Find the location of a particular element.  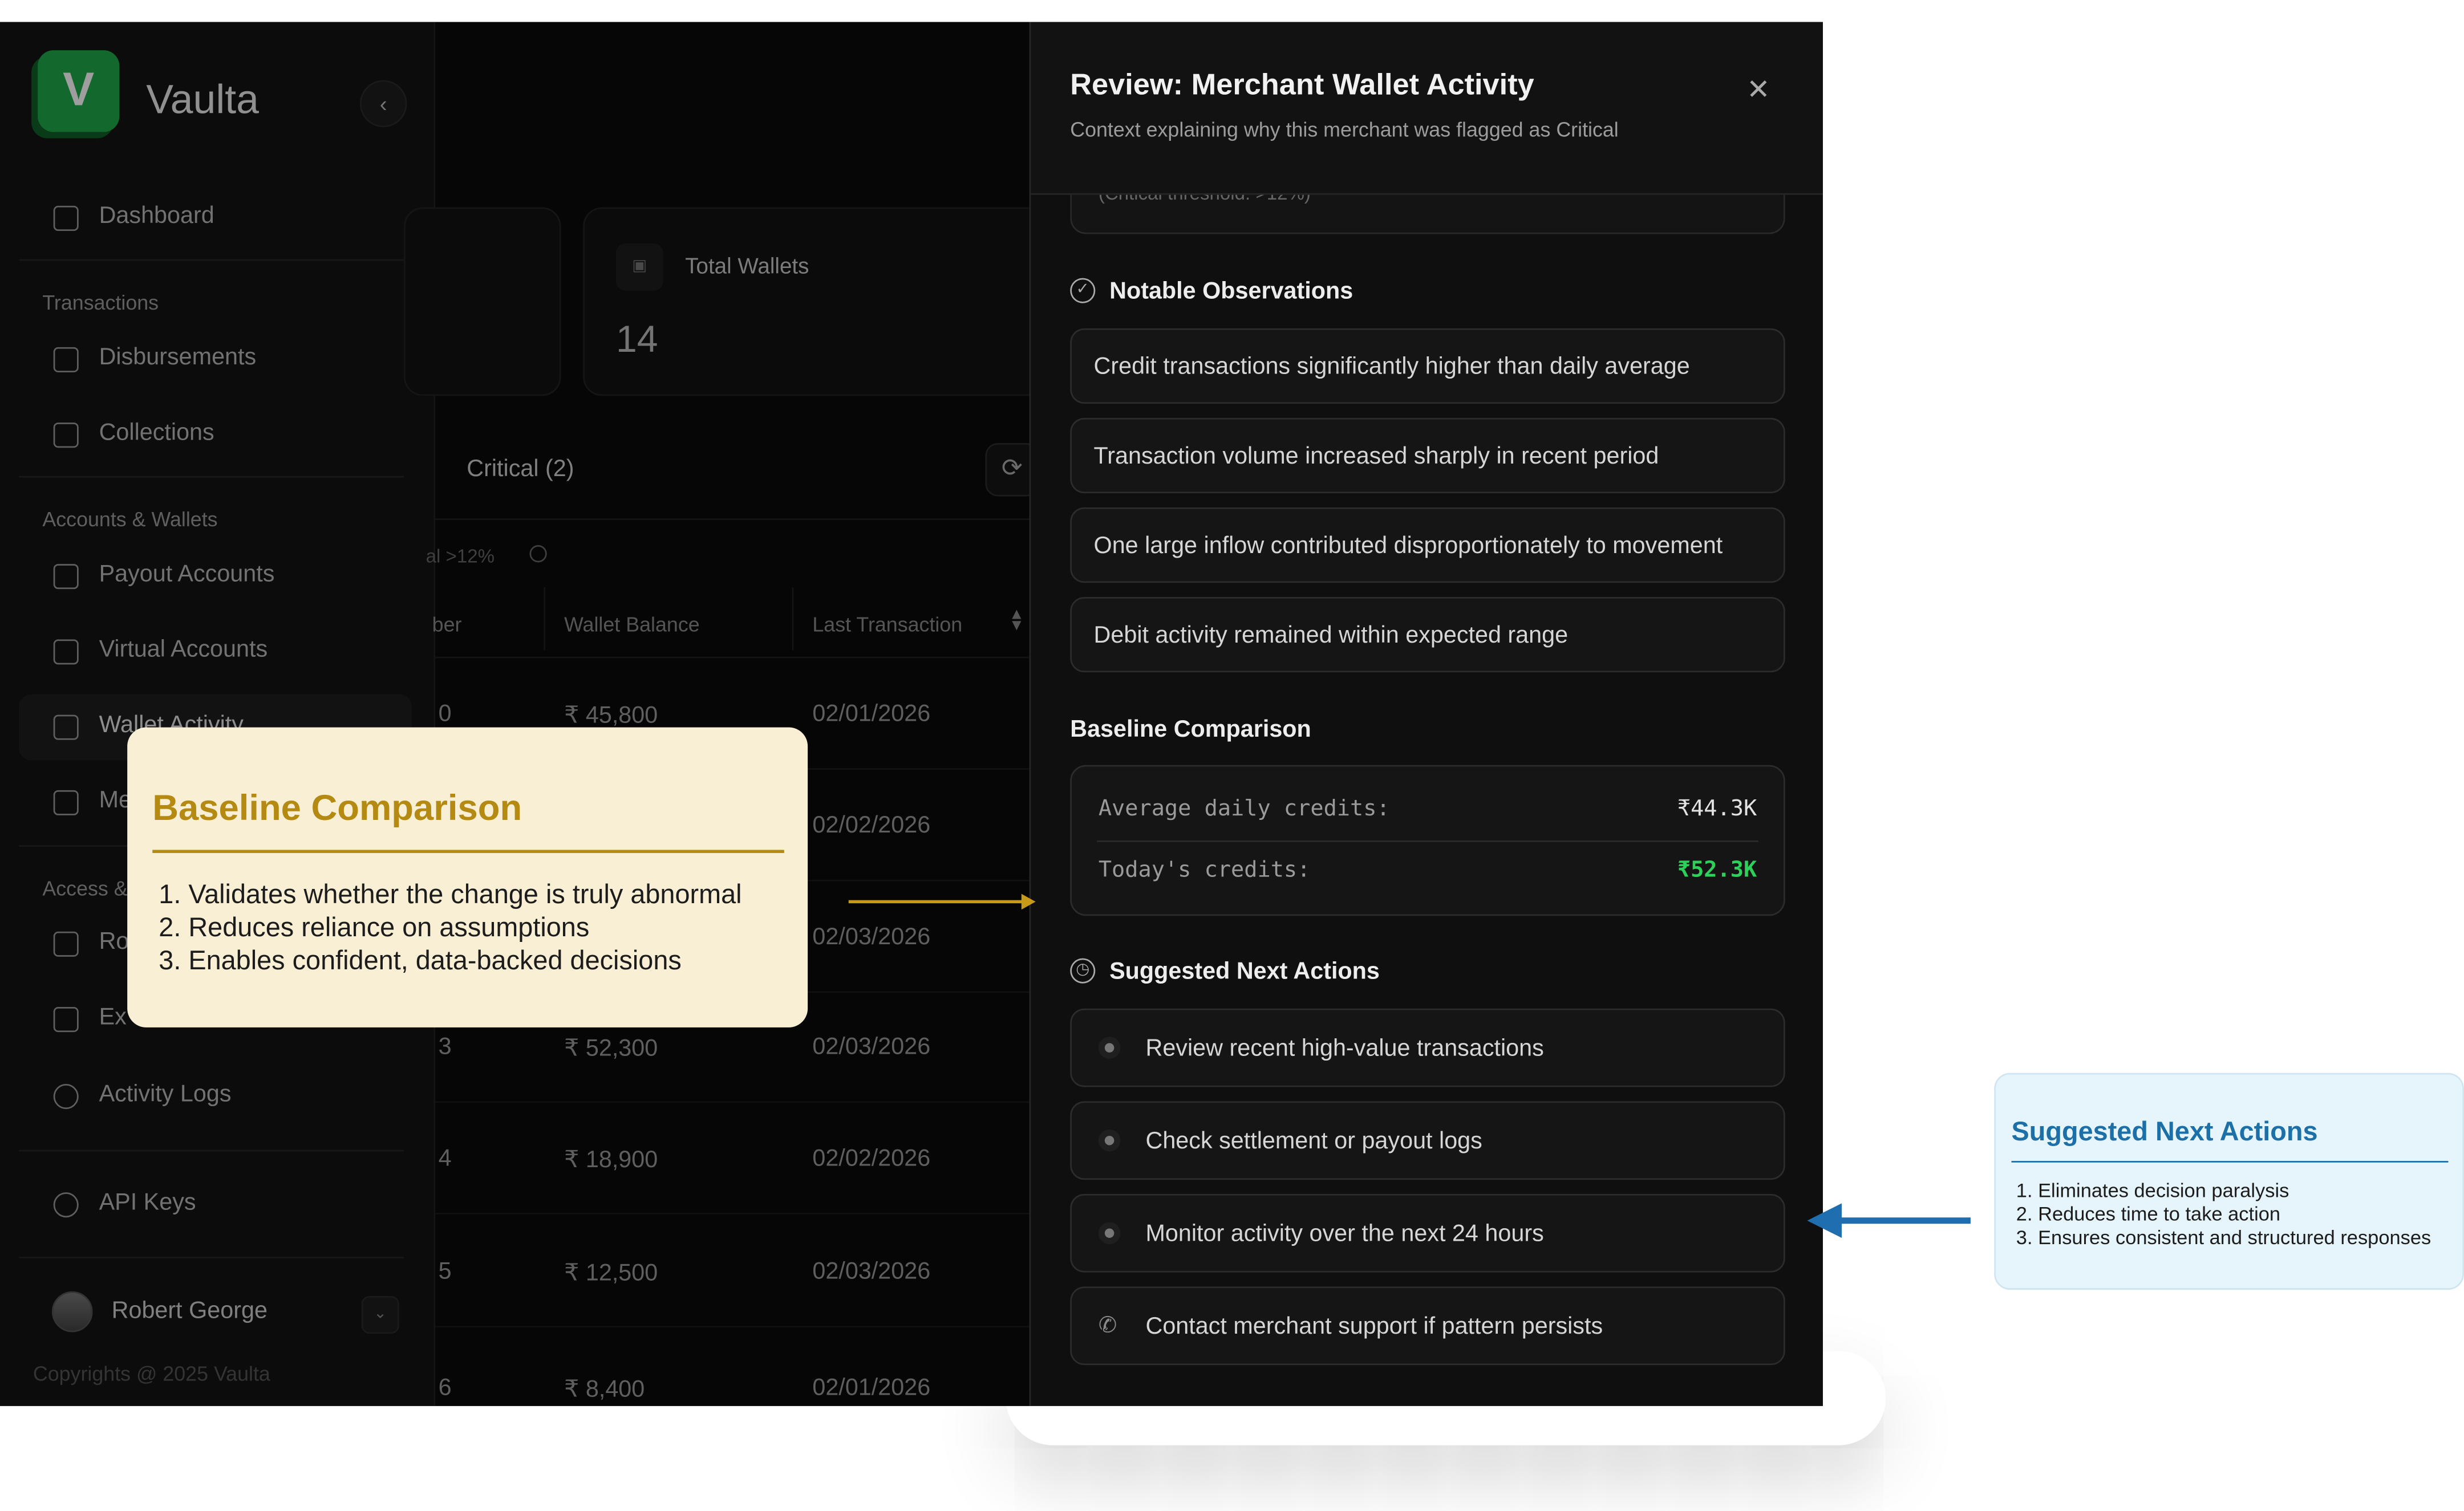

action-item: Review recent high-value transactions is located at coordinates (1428, 1047).